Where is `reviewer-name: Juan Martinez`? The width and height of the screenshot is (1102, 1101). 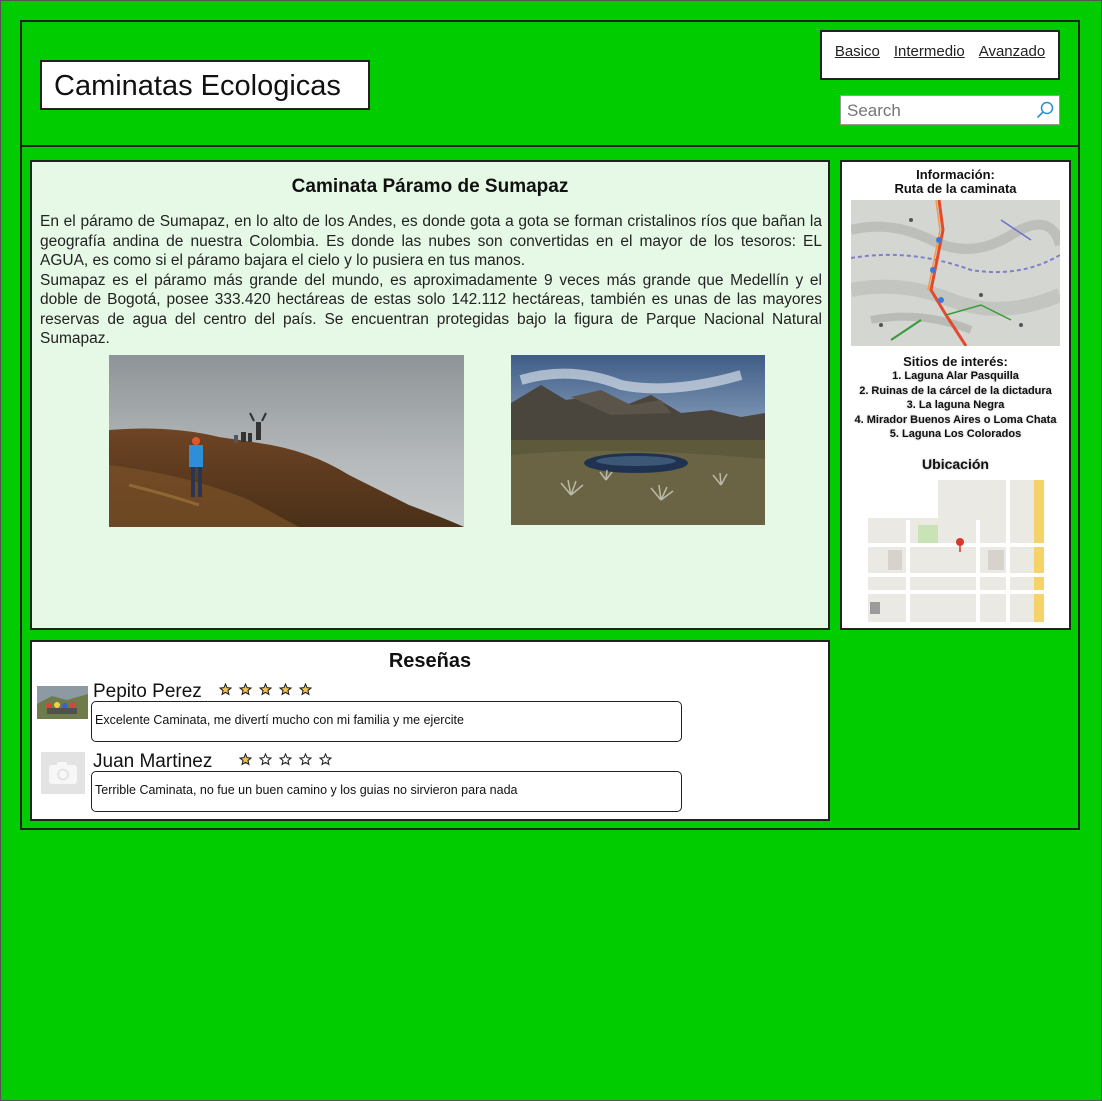
reviewer-name: Juan Martinez is located at coordinates (153, 761).